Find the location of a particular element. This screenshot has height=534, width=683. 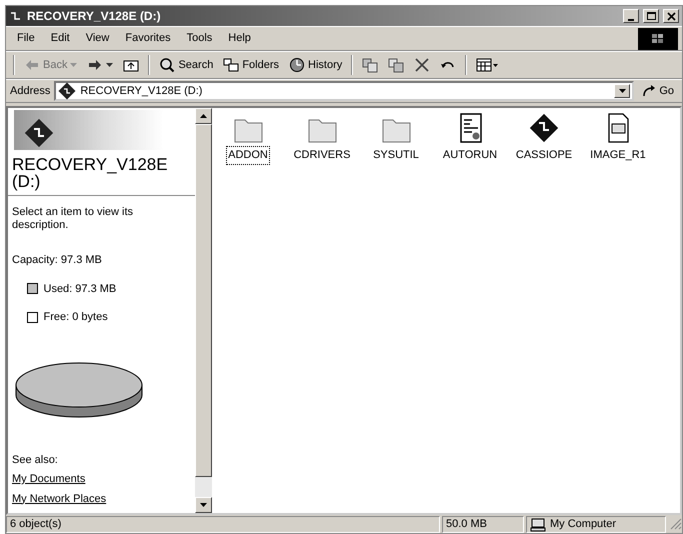

status-zone: My Computer is located at coordinates (583, 524).